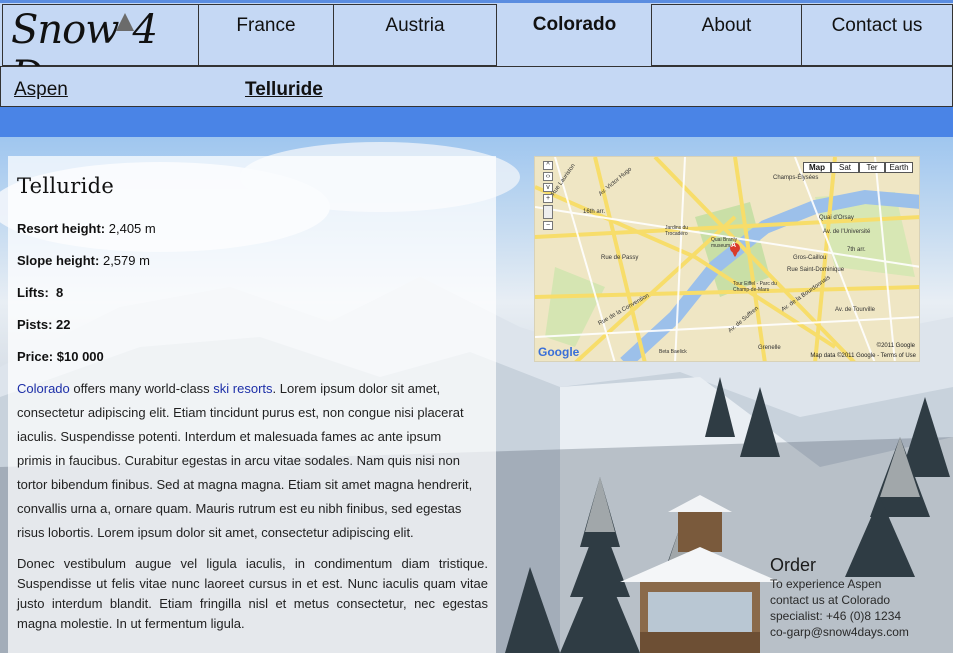 Image resolution: width=953 pixels, height=653 pixels. What do you see at coordinates (755, 287) in the screenshot?
I see `map-label: Tour Eiffel - Parc du Champ-de-Mars` at bounding box center [755, 287].